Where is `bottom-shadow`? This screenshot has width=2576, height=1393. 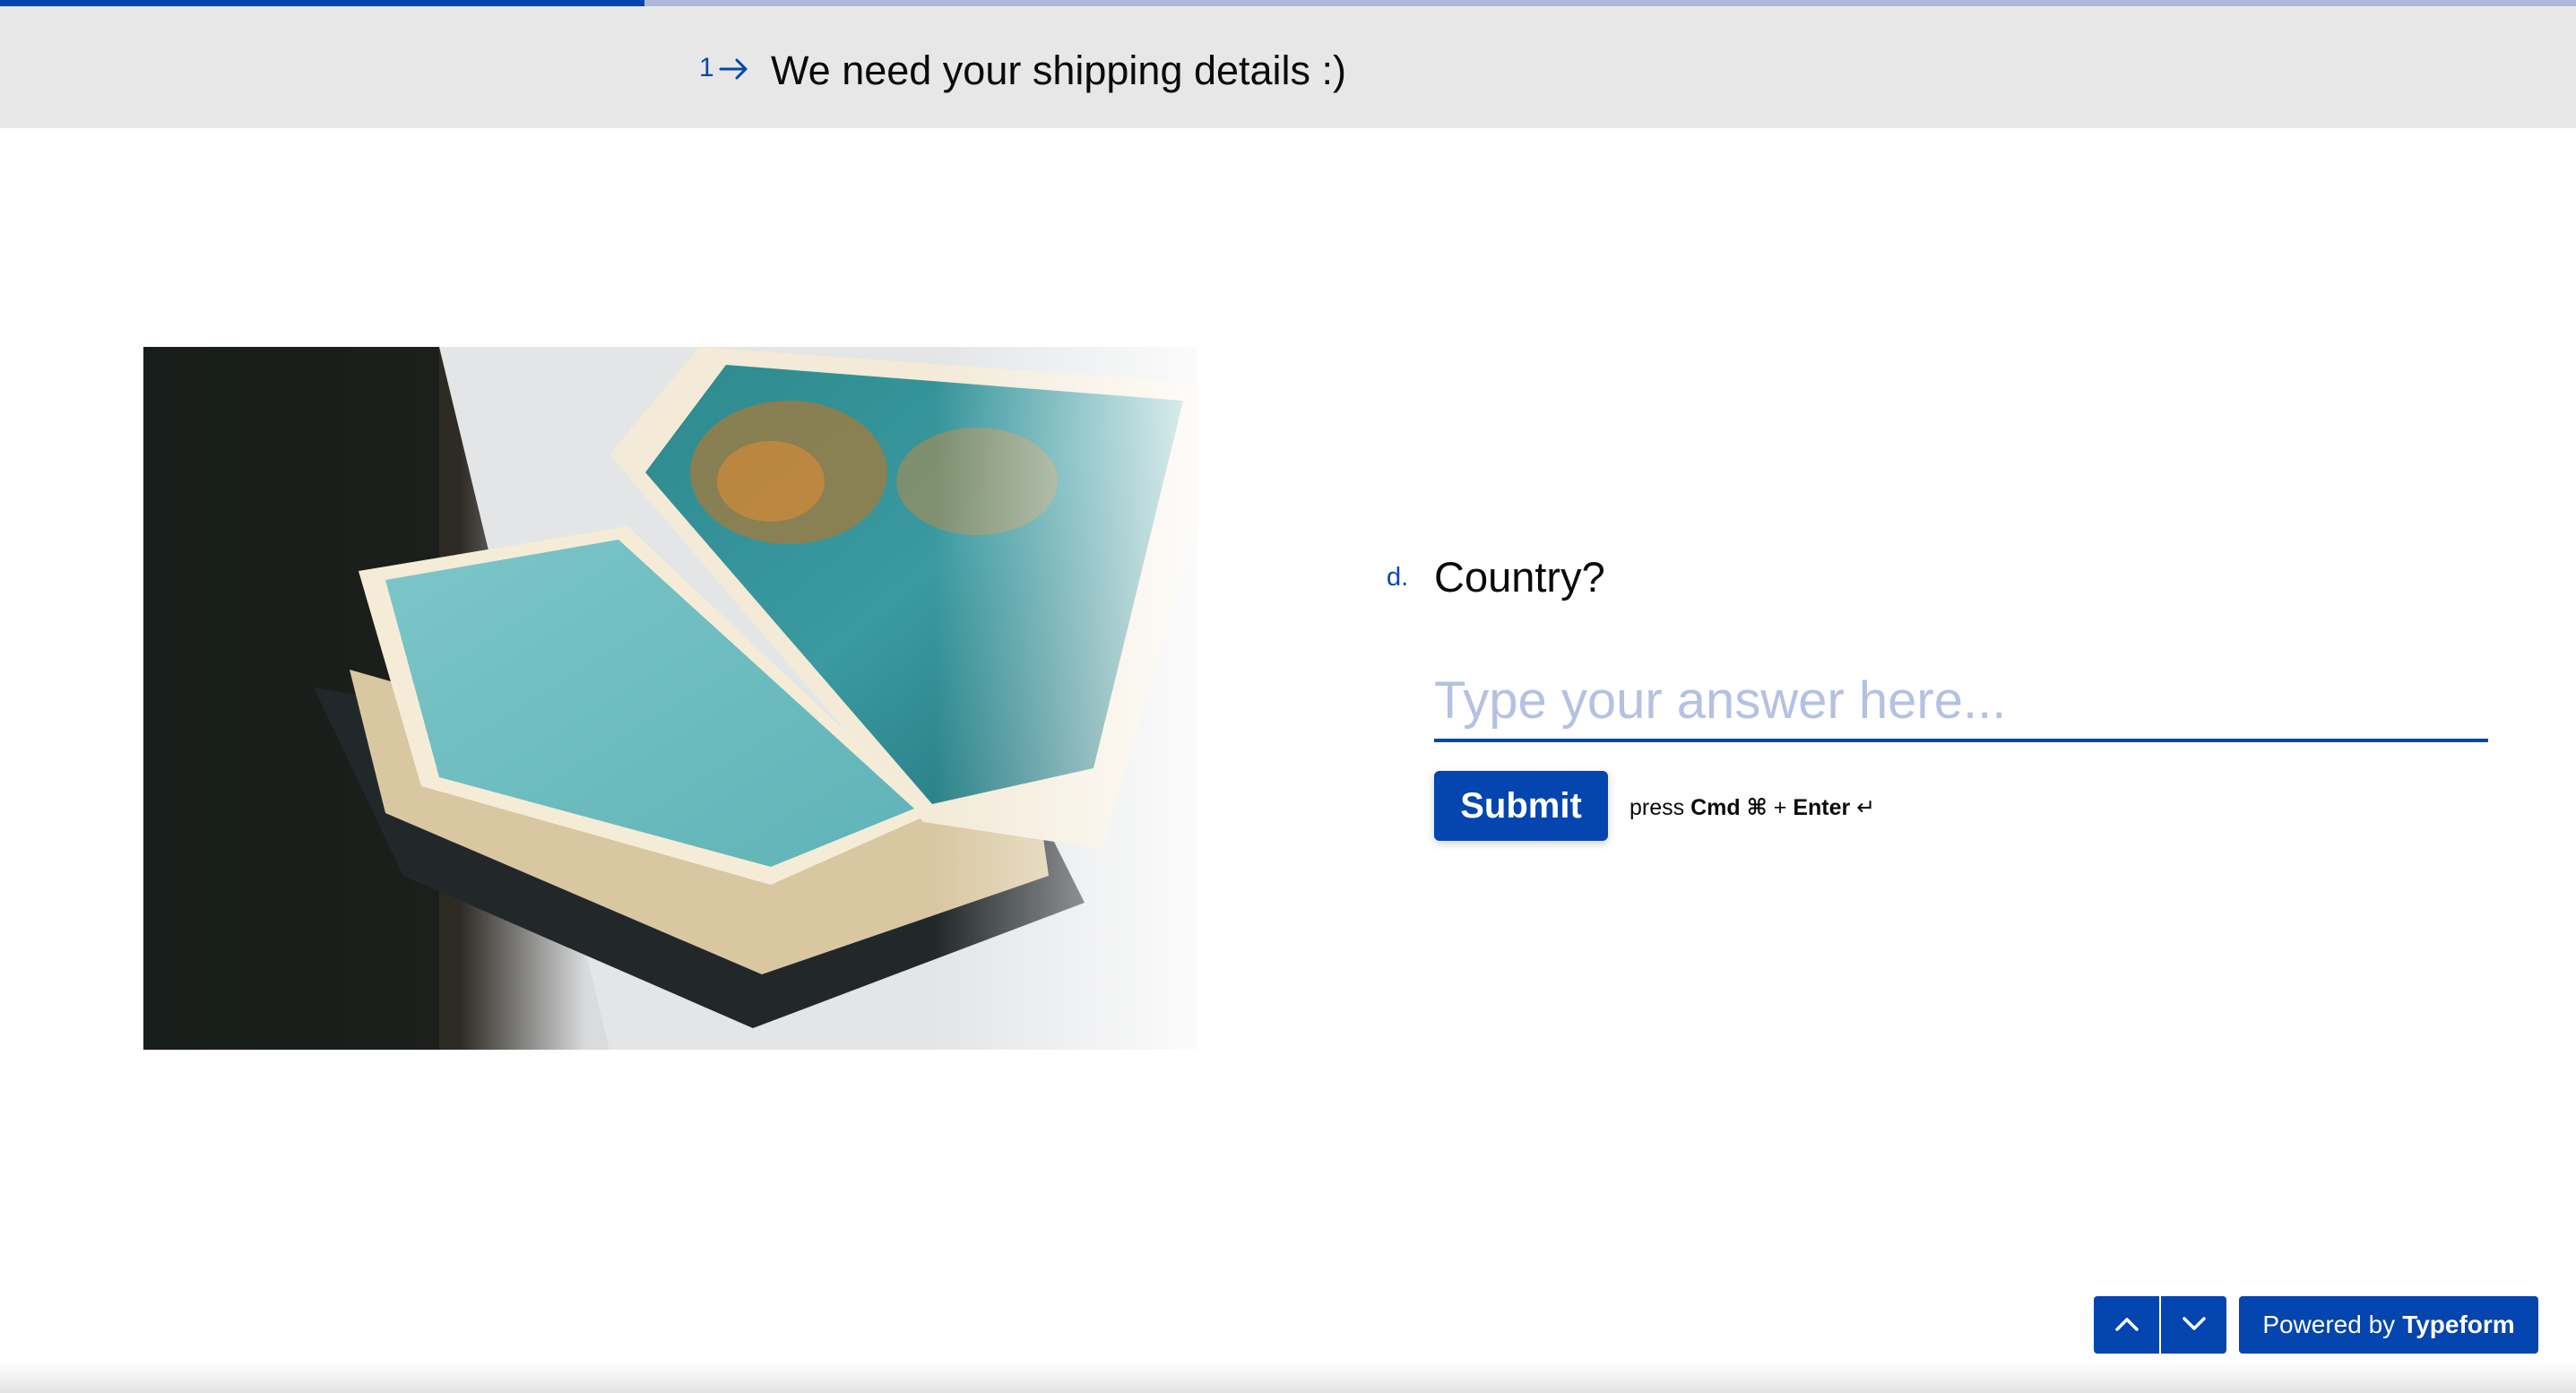
bottom-shadow is located at coordinates (1288, 1378).